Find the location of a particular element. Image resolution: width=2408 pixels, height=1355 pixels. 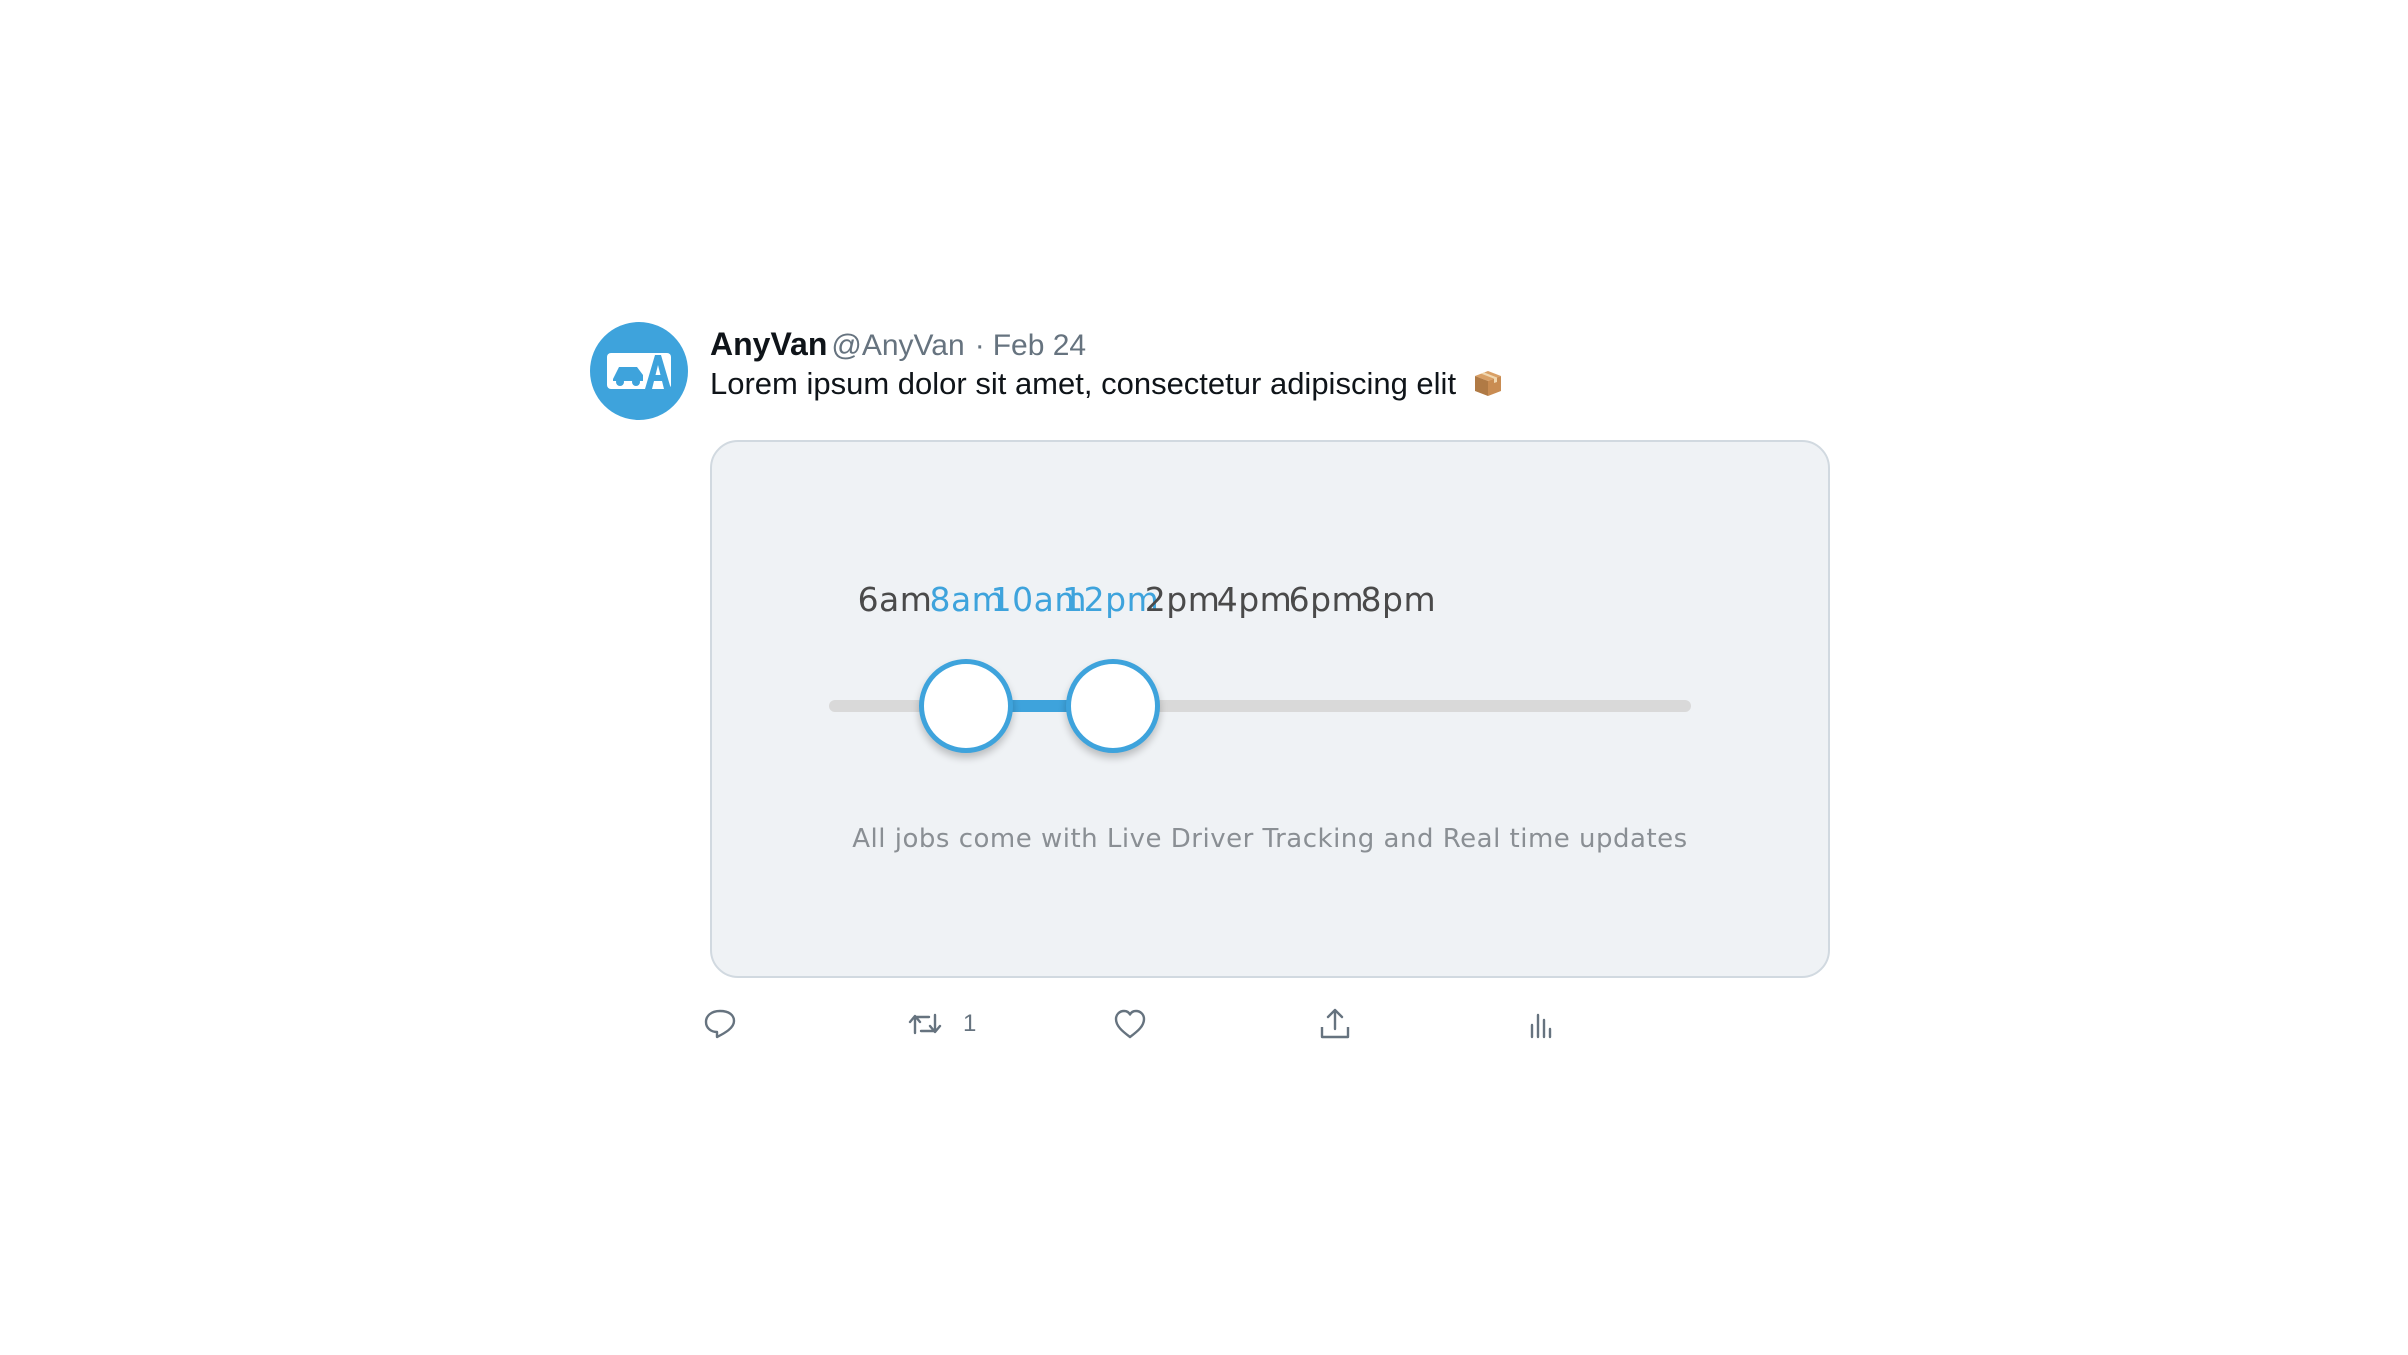

tweet-date: Feb 24 is located at coordinates (1039, 346).